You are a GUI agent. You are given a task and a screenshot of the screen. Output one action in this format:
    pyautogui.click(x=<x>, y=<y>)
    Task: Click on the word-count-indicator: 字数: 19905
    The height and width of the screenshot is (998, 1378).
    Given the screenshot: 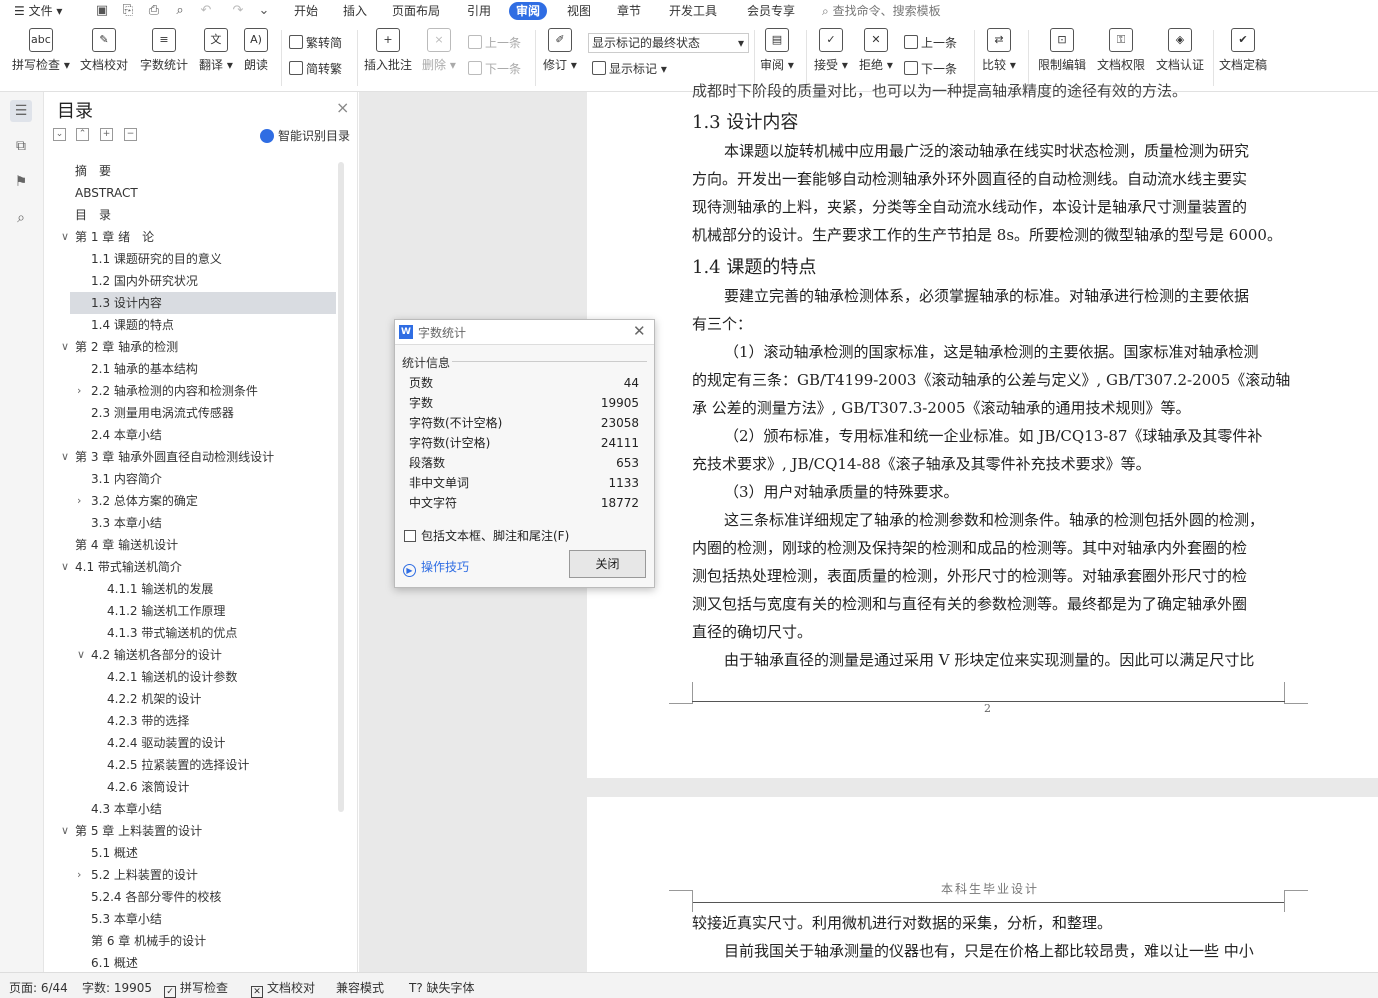 What is the action you would take?
    pyautogui.click(x=117, y=987)
    